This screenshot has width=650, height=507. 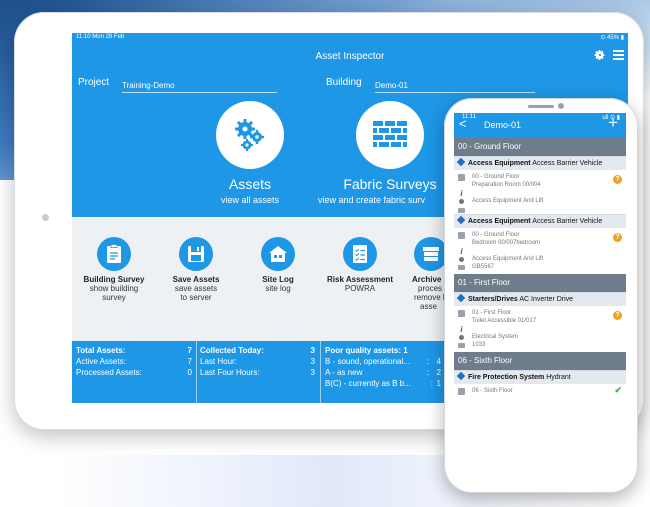 What do you see at coordinates (196, 372) in the screenshot?
I see `stats-divider` at bounding box center [196, 372].